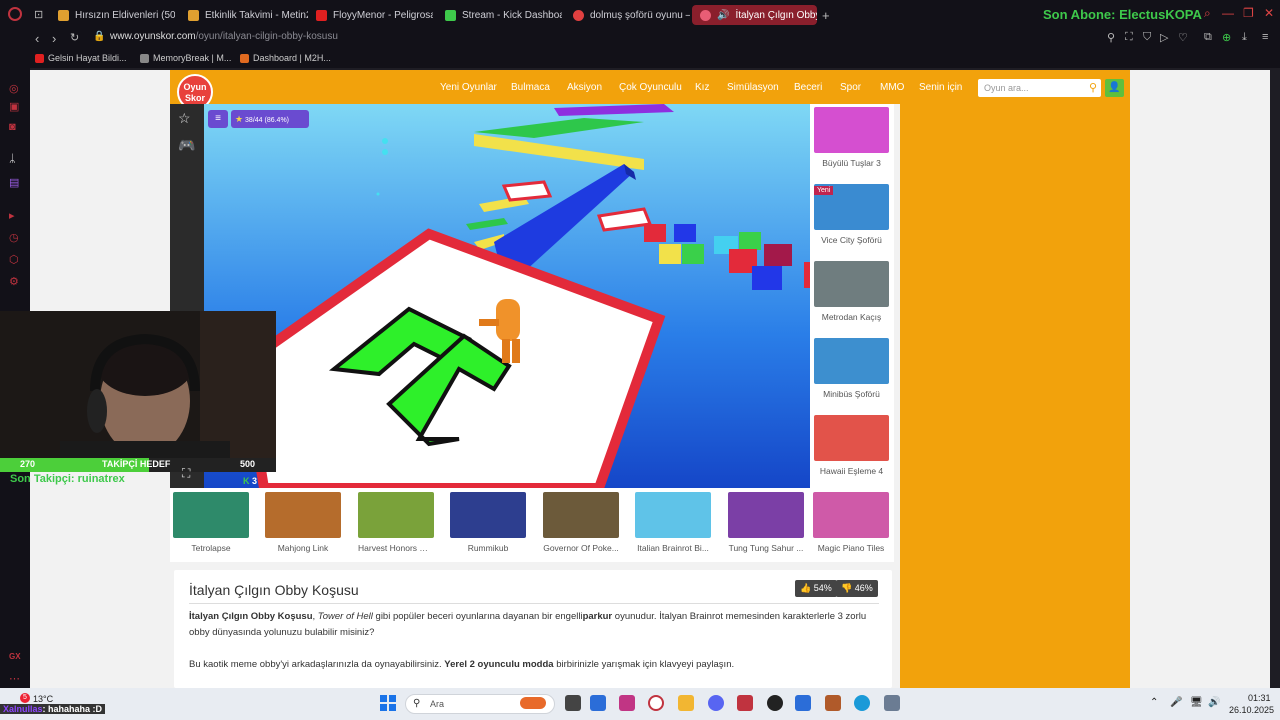 The width and height of the screenshot is (1280, 720). Describe the element at coordinates (303, 522) in the screenshot. I see `strip-game-2: Mahjong Link` at that location.